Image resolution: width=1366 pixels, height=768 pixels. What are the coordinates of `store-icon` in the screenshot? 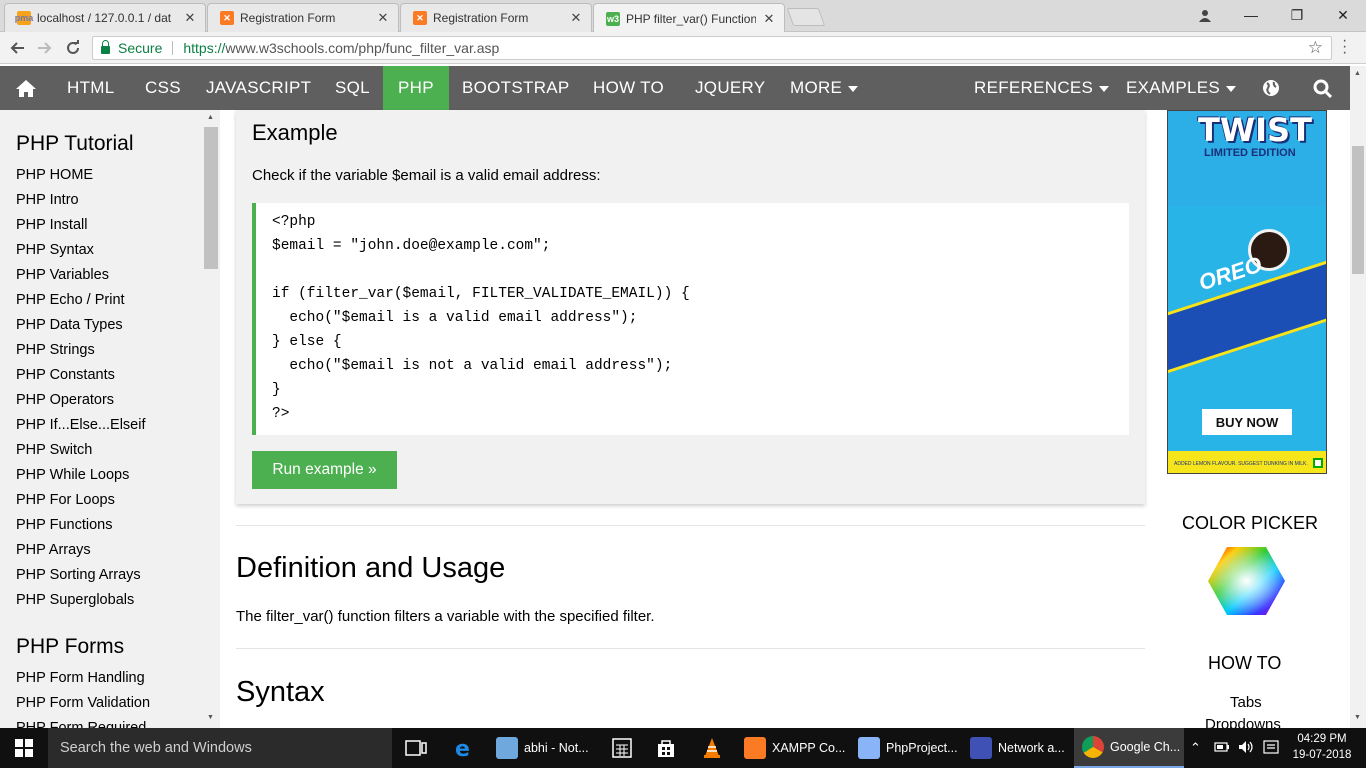 It's located at (666, 748).